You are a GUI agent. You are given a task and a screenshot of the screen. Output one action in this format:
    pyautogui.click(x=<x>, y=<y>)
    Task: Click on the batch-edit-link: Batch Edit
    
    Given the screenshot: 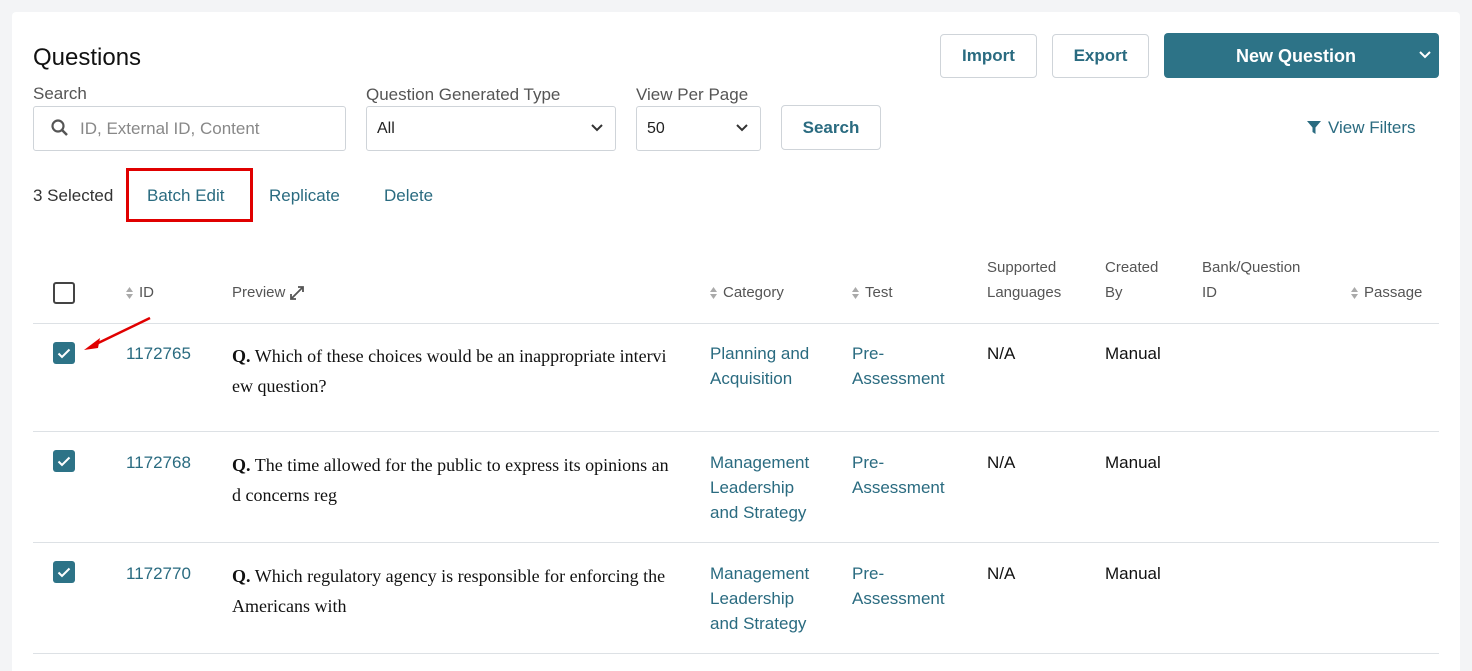 What is the action you would take?
    pyautogui.click(x=186, y=196)
    